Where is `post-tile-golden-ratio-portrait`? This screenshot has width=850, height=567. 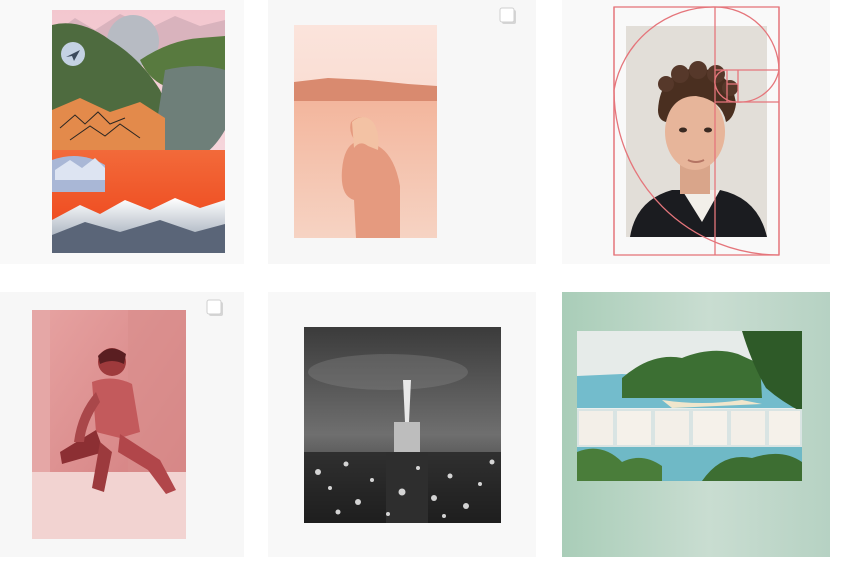 post-tile-golden-ratio-portrait is located at coordinates (696, 132).